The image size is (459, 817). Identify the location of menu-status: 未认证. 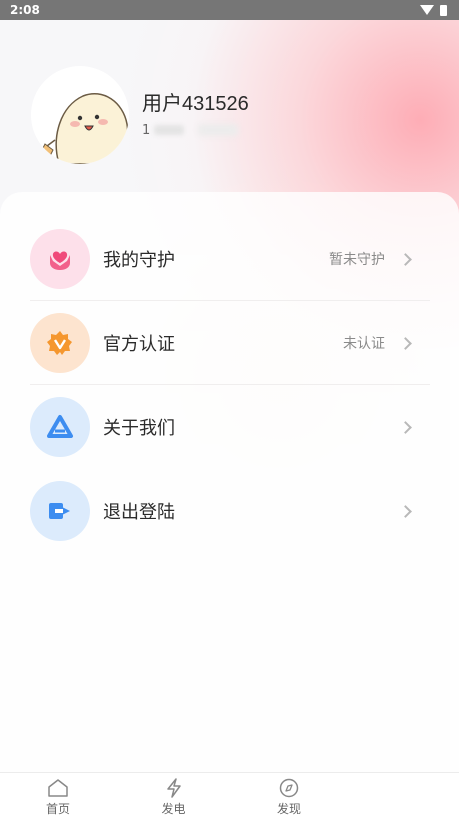
(364, 344).